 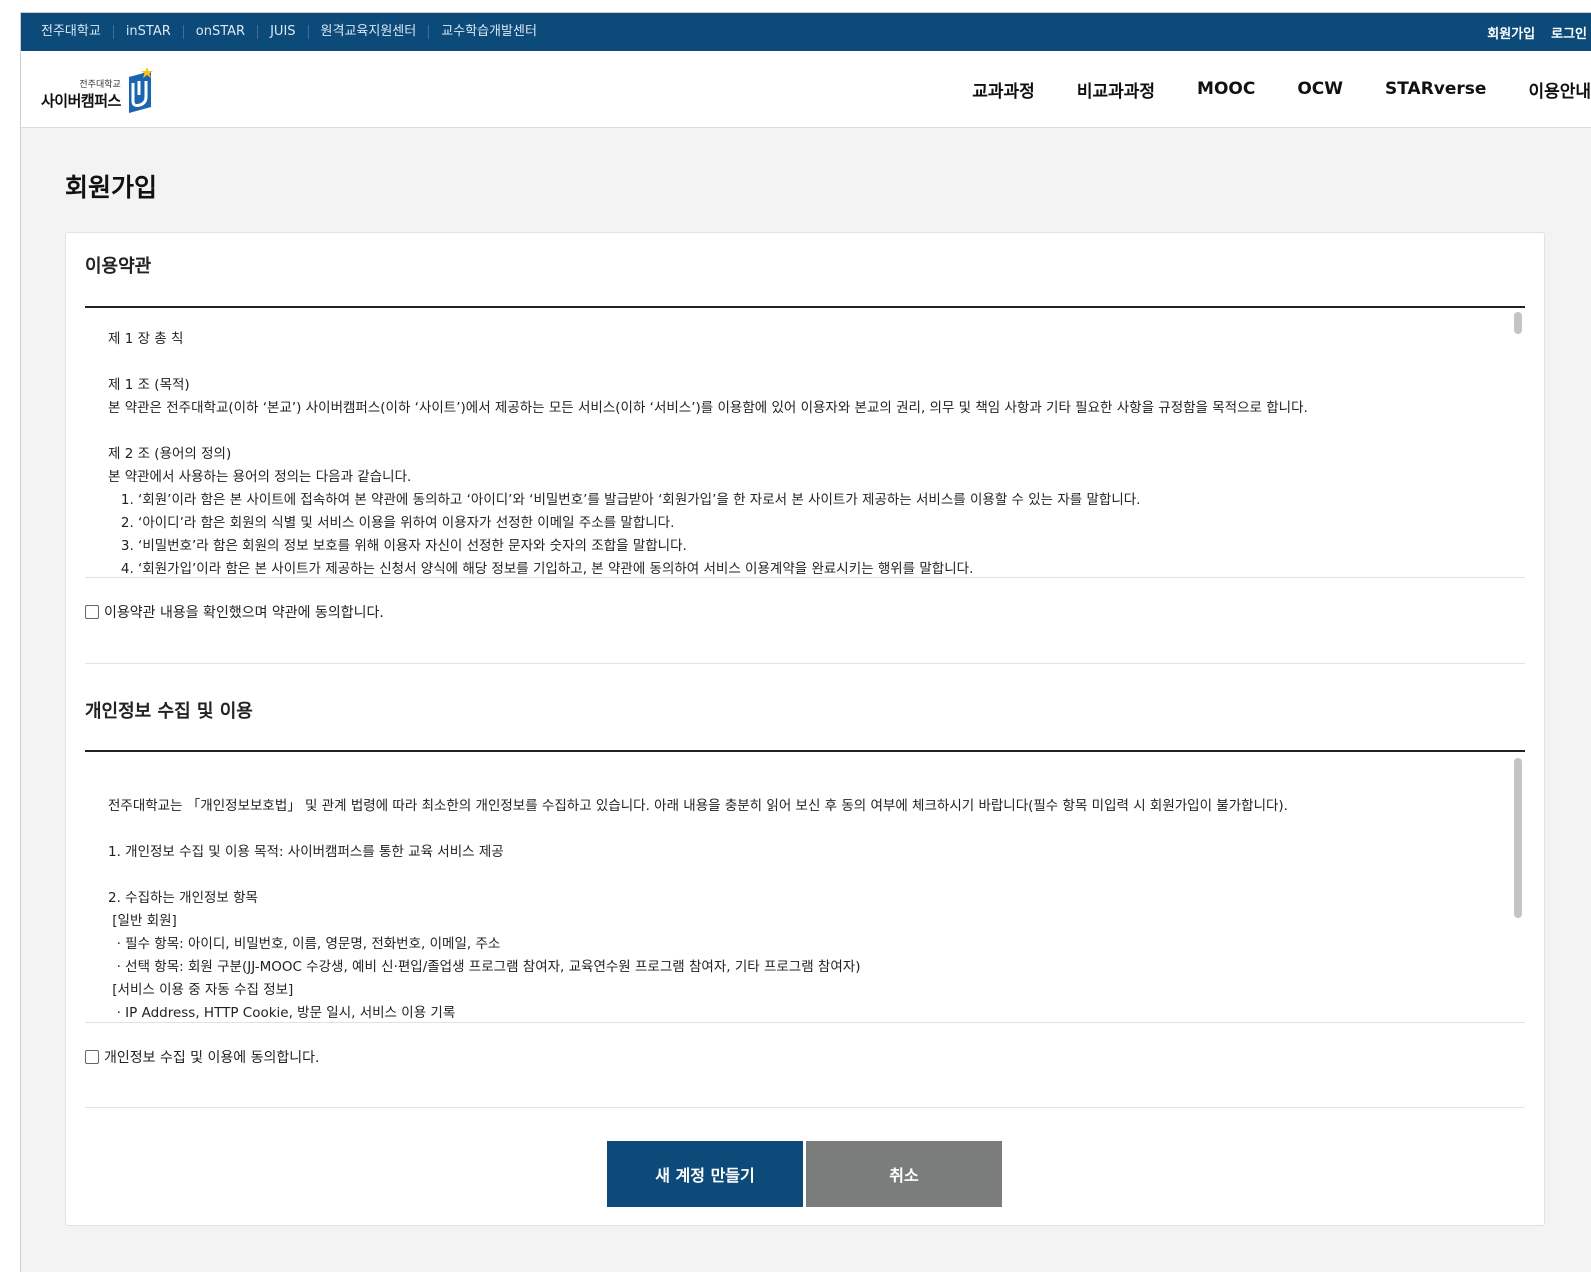 I want to click on site-logo: 전주대학교 사이버캠퍼스, so click(x=98, y=90).